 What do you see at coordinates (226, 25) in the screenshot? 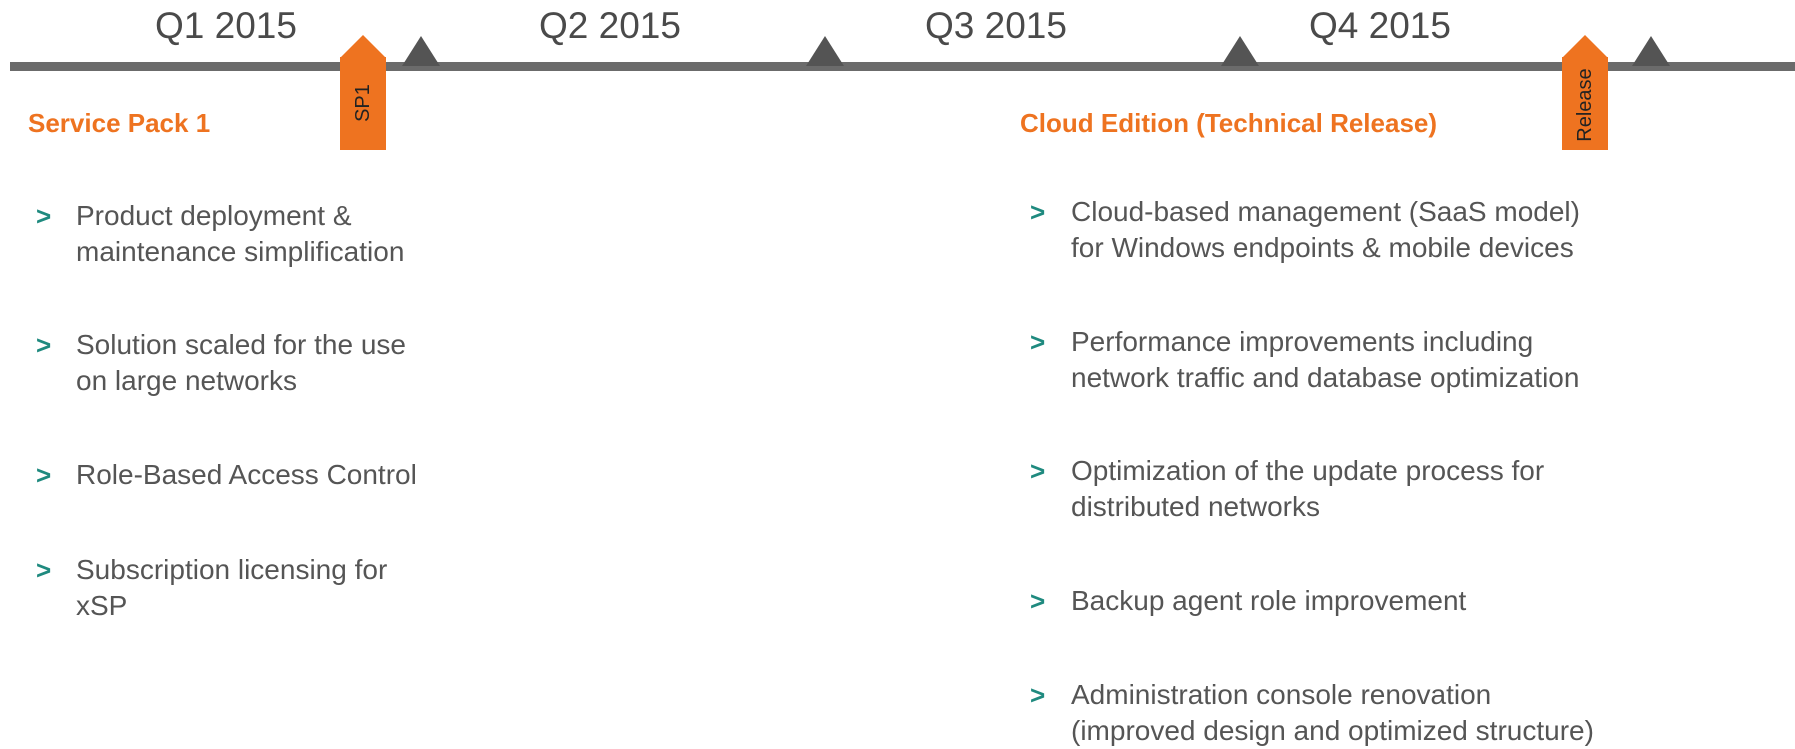
I see `quarter-label-q1: Q1 2015` at bounding box center [226, 25].